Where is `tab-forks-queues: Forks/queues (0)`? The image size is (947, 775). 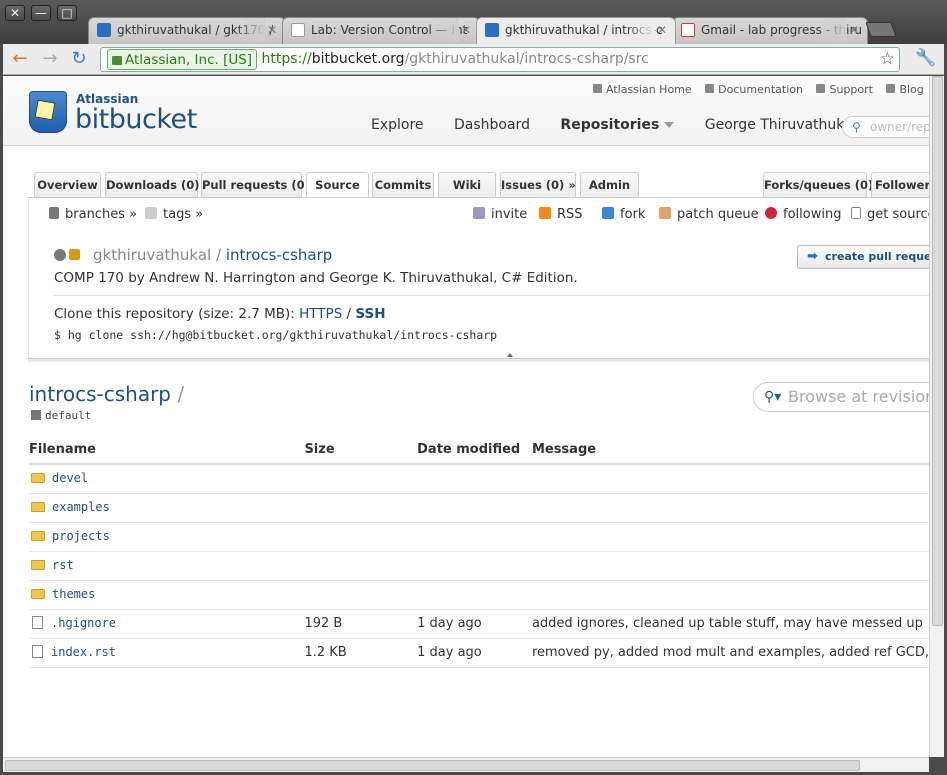 tab-forks-queues: Forks/queues (0) is located at coordinates (818, 185).